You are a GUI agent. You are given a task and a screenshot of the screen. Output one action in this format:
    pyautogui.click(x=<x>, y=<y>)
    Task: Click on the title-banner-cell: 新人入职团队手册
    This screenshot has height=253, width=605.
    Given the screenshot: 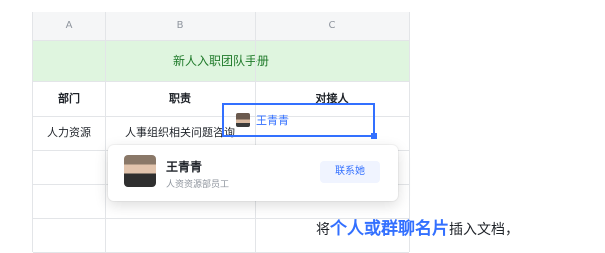 What is the action you would take?
    pyautogui.click(x=221, y=61)
    